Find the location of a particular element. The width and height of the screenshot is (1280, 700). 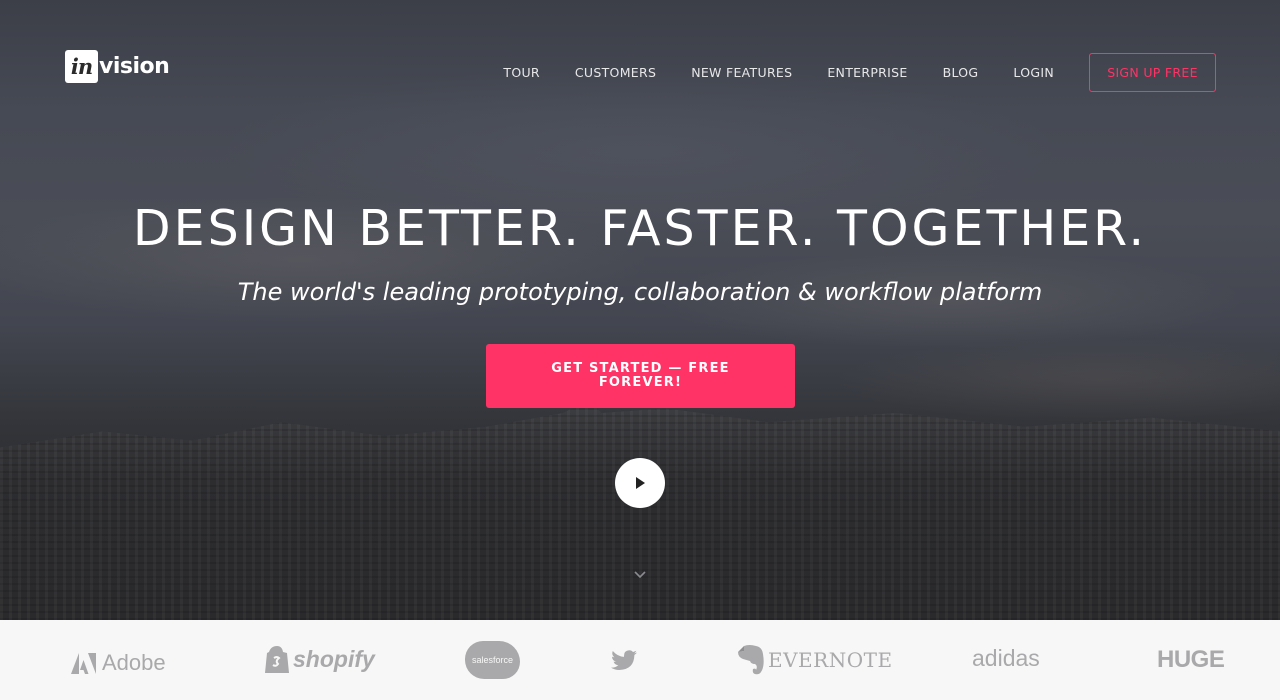

shopify-bag-icon is located at coordinates (277, 659).